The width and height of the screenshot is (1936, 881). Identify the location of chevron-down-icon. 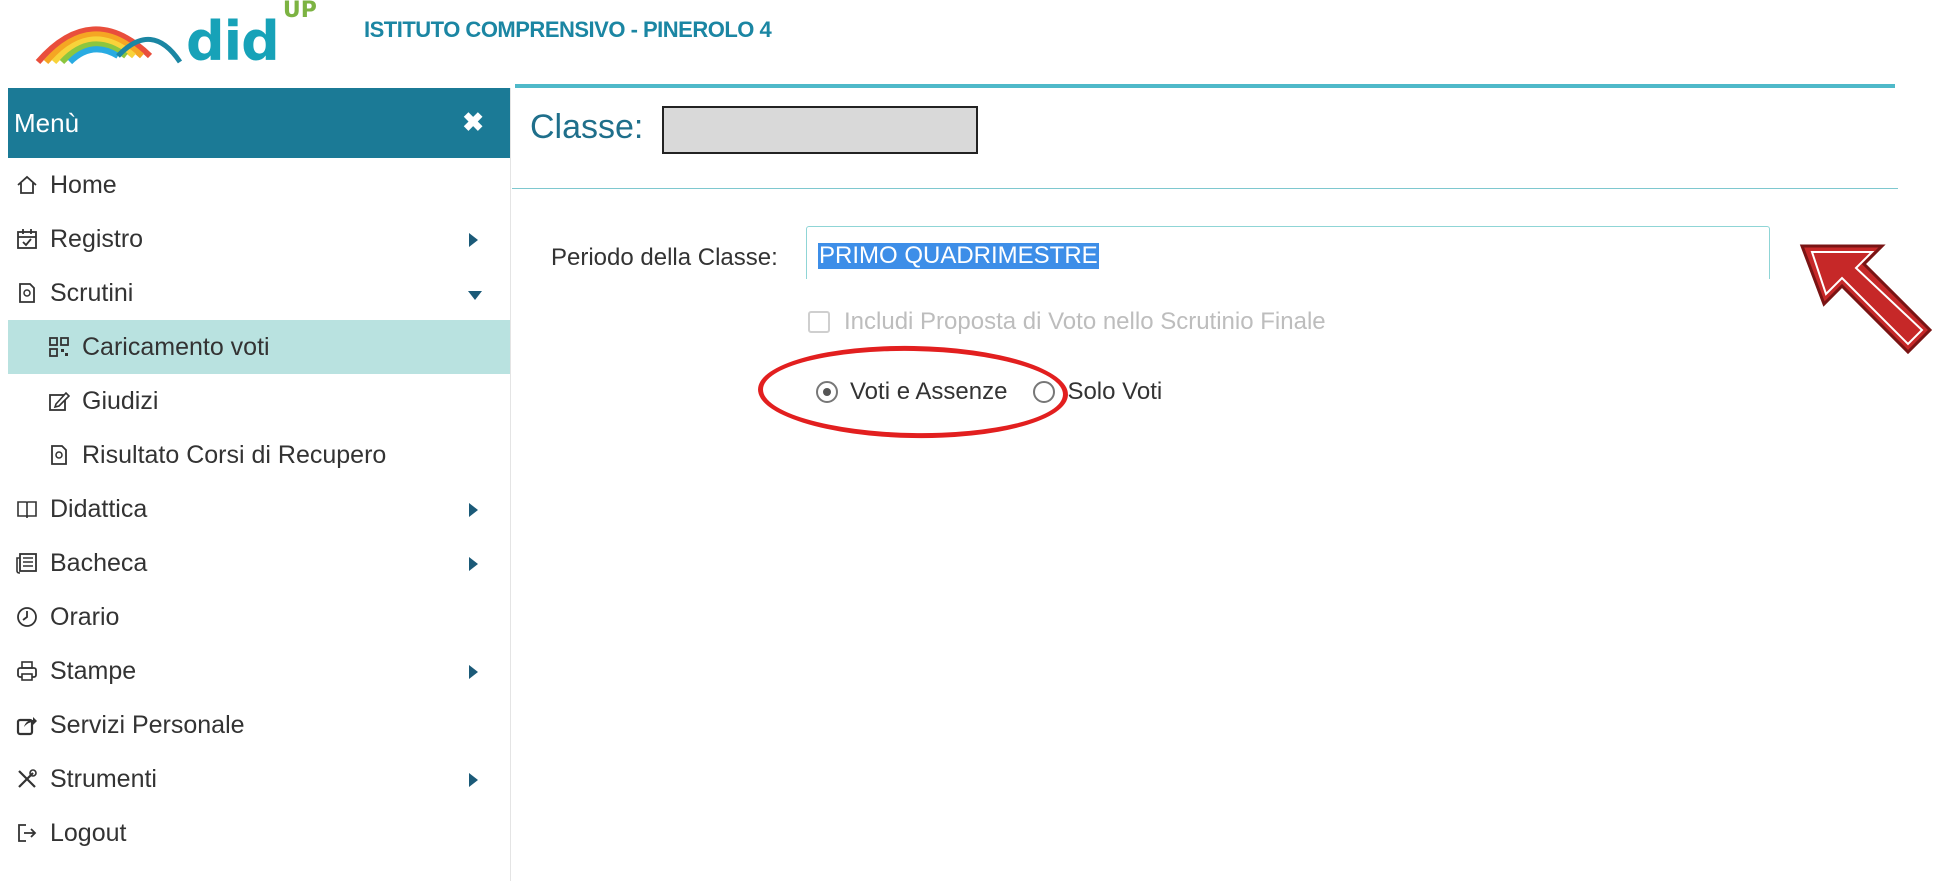
(475, 295).